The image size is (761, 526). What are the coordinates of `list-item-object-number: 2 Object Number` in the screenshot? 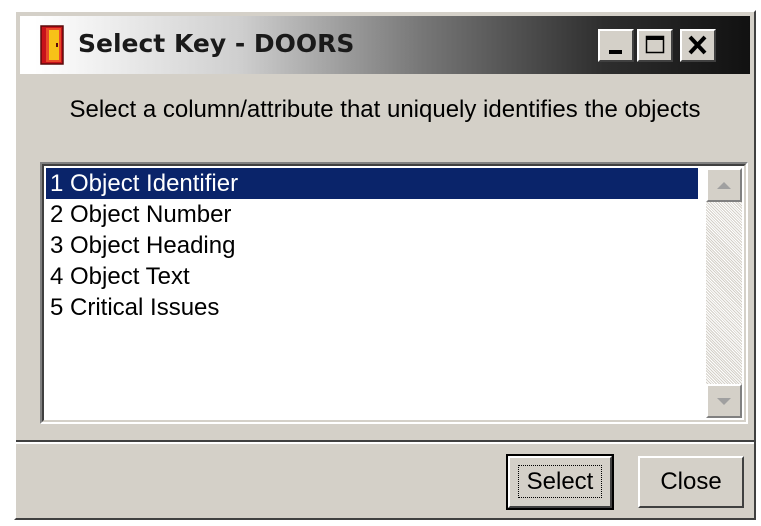 It's located at (372, 214).